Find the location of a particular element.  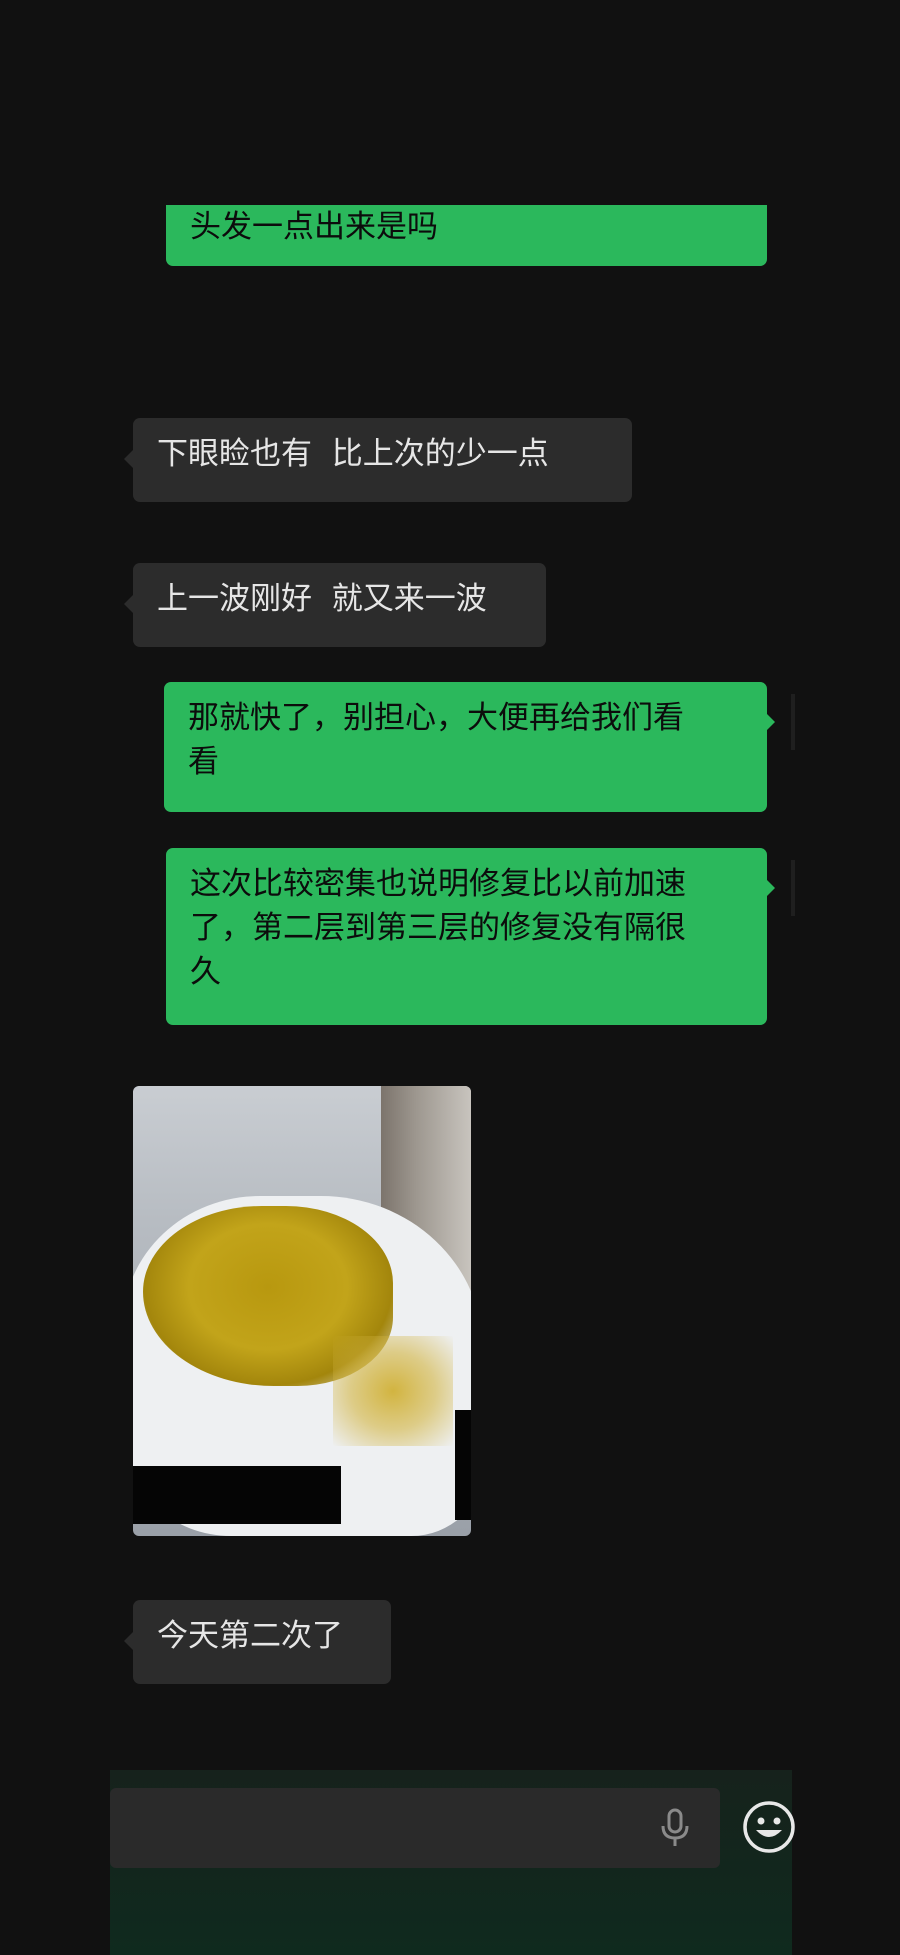

message-bubble-incoming: 今天第二次了 is located at coordinates (262, 1642).